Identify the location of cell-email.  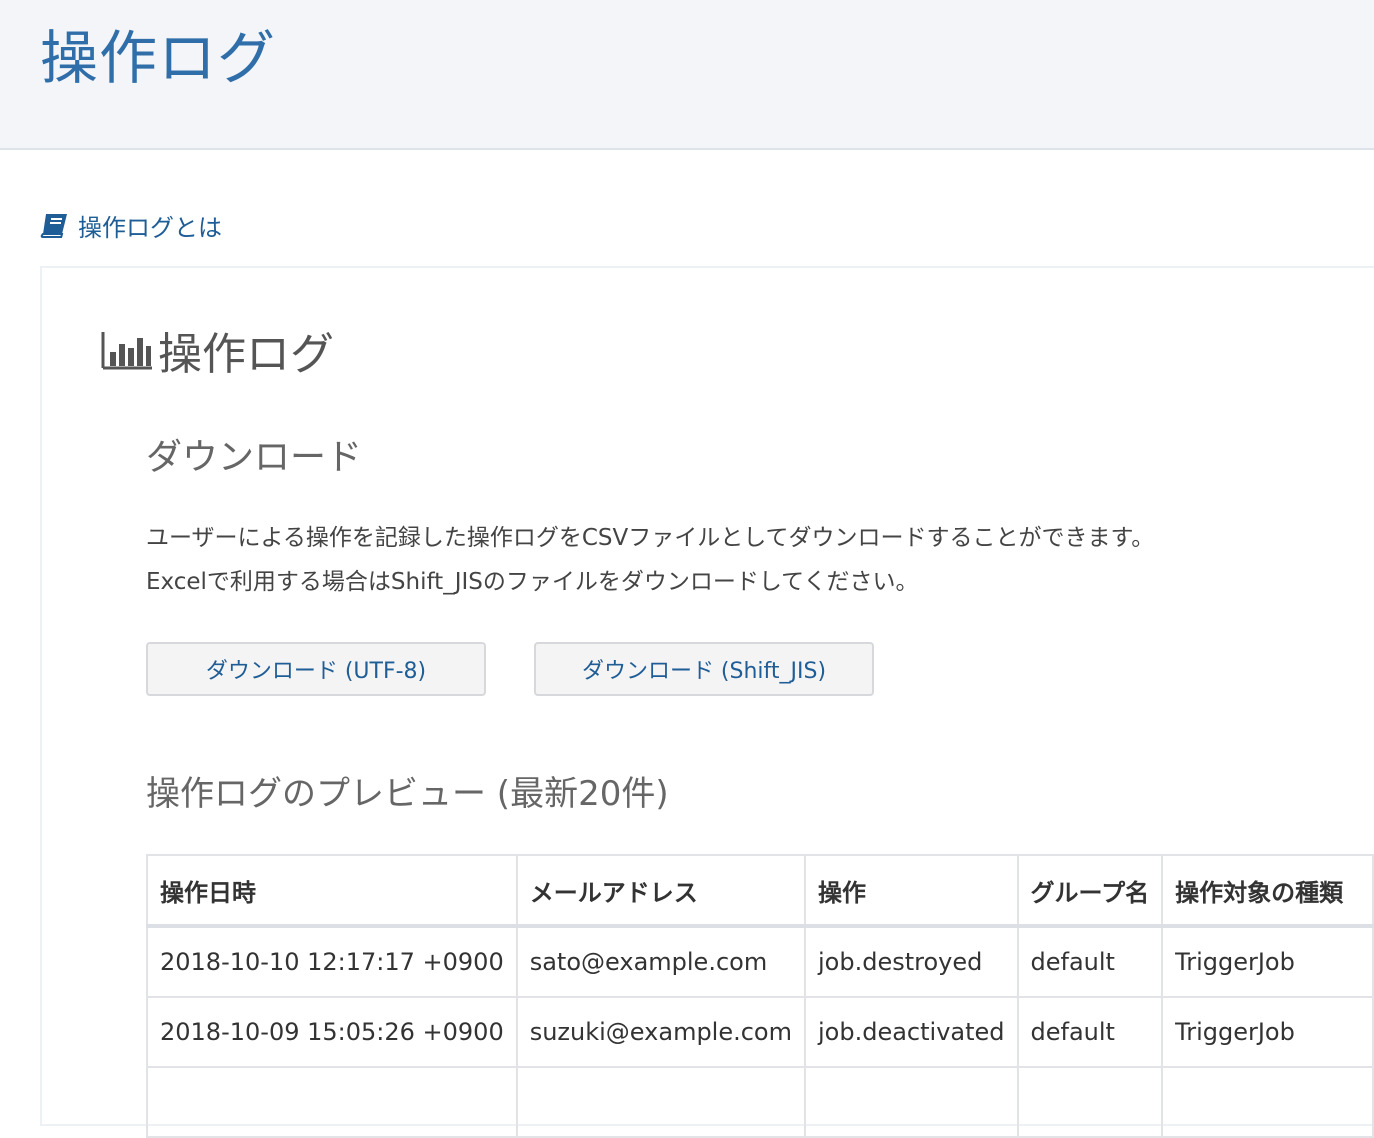
(661, 1102).